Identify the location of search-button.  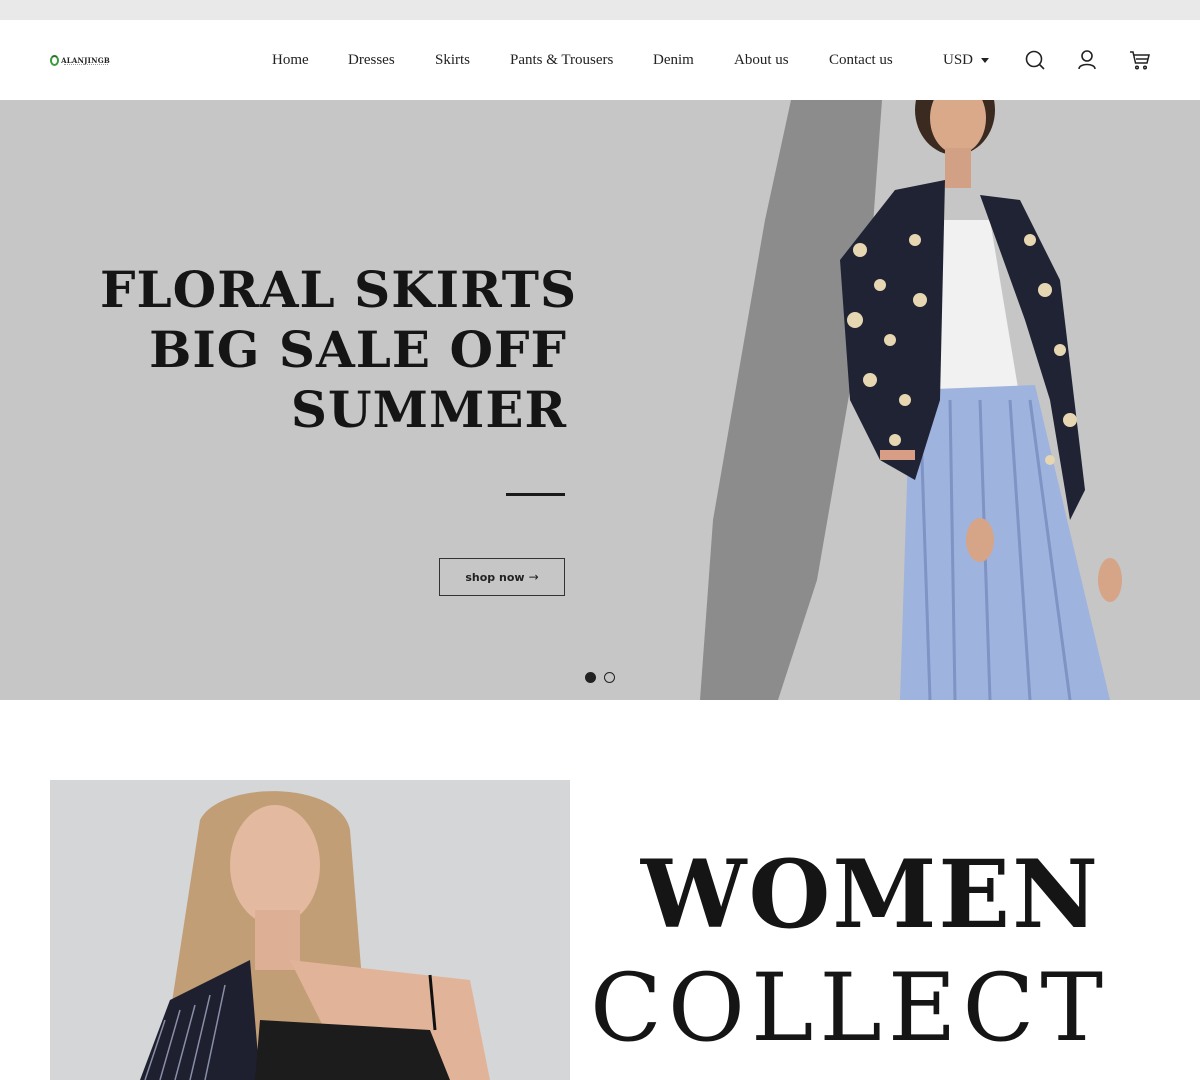
(1035, 60).